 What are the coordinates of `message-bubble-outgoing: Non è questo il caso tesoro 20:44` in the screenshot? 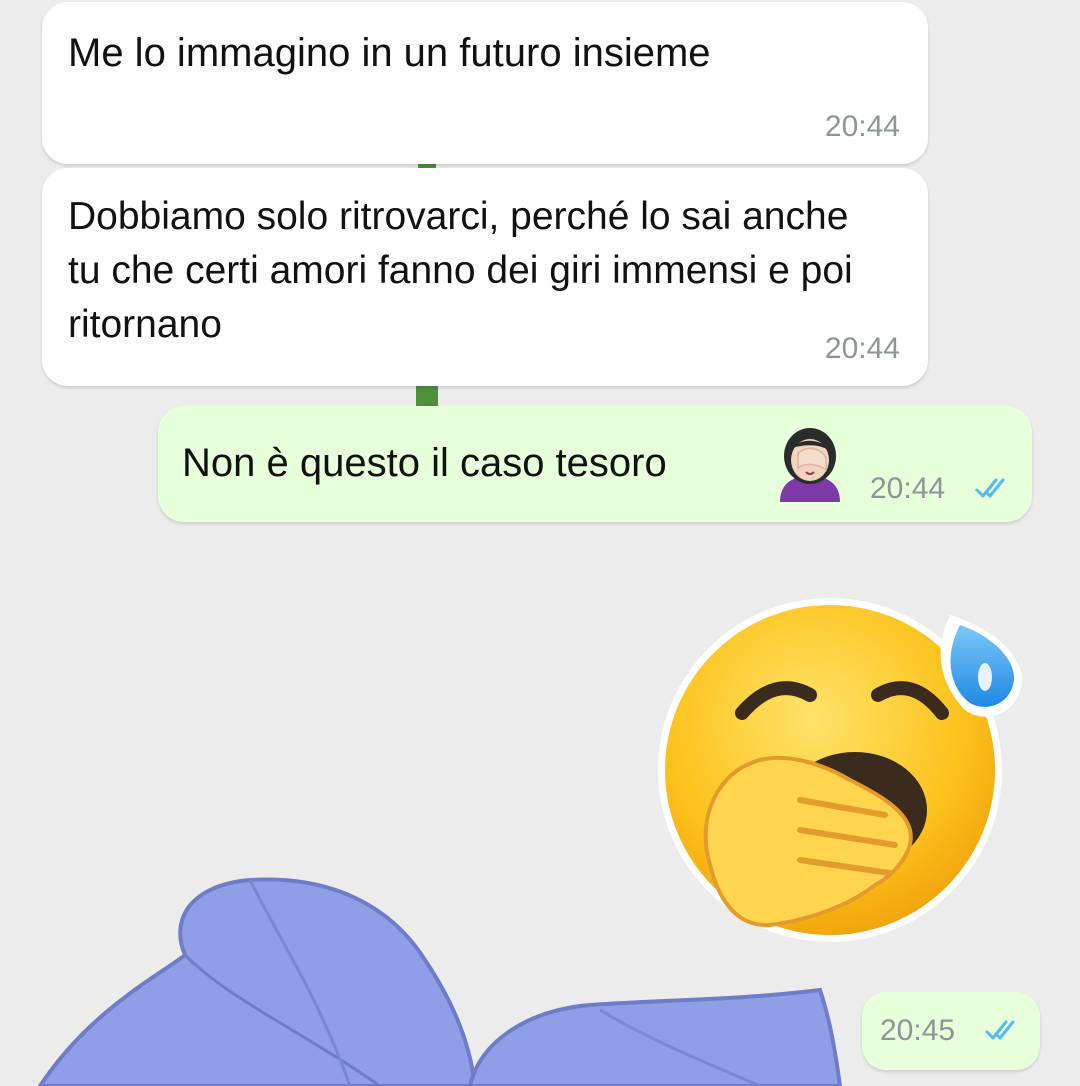 It's located at (595, 464).